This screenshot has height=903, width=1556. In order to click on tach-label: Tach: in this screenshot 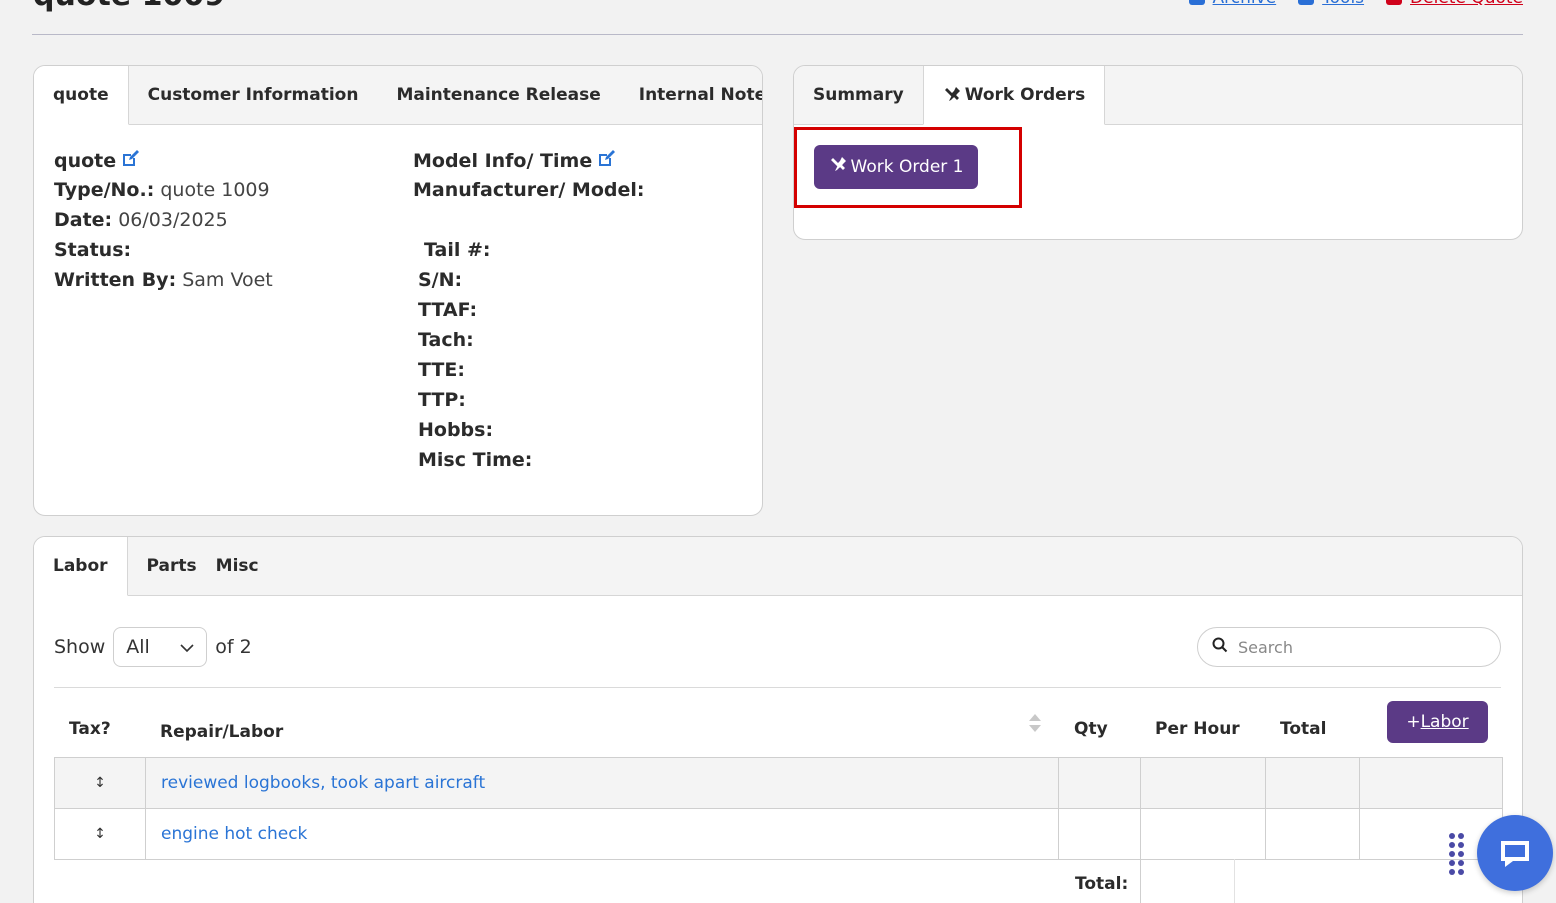, I will do `click(446, 340)`.